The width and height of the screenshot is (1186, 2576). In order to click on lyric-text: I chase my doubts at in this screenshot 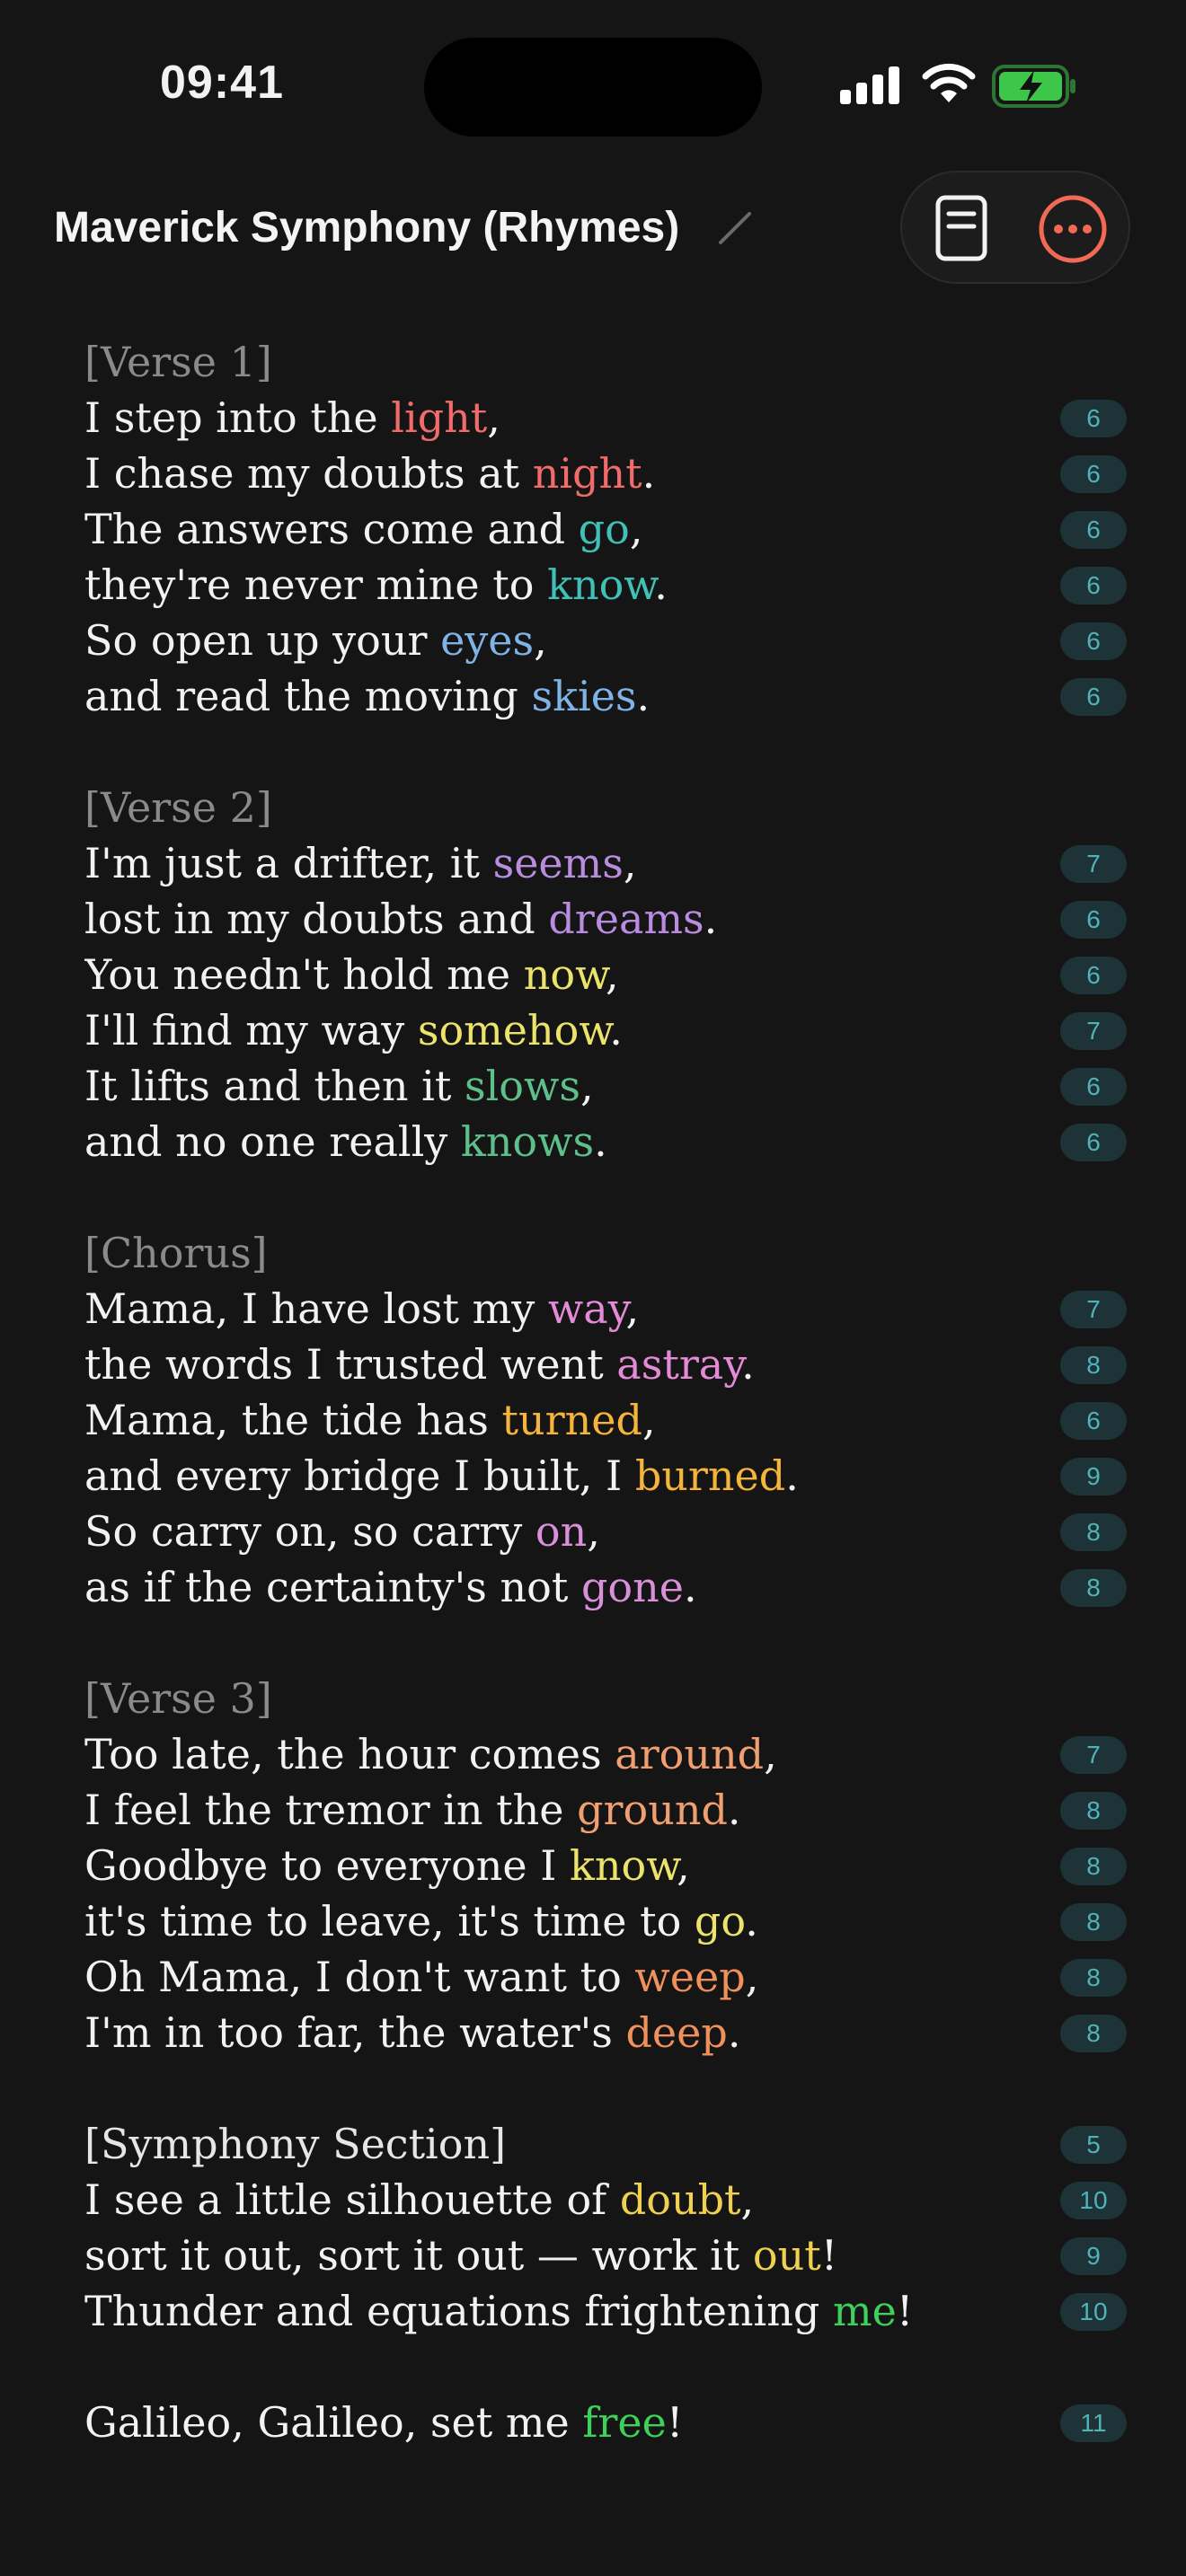, I will do `click(308, 473)`.